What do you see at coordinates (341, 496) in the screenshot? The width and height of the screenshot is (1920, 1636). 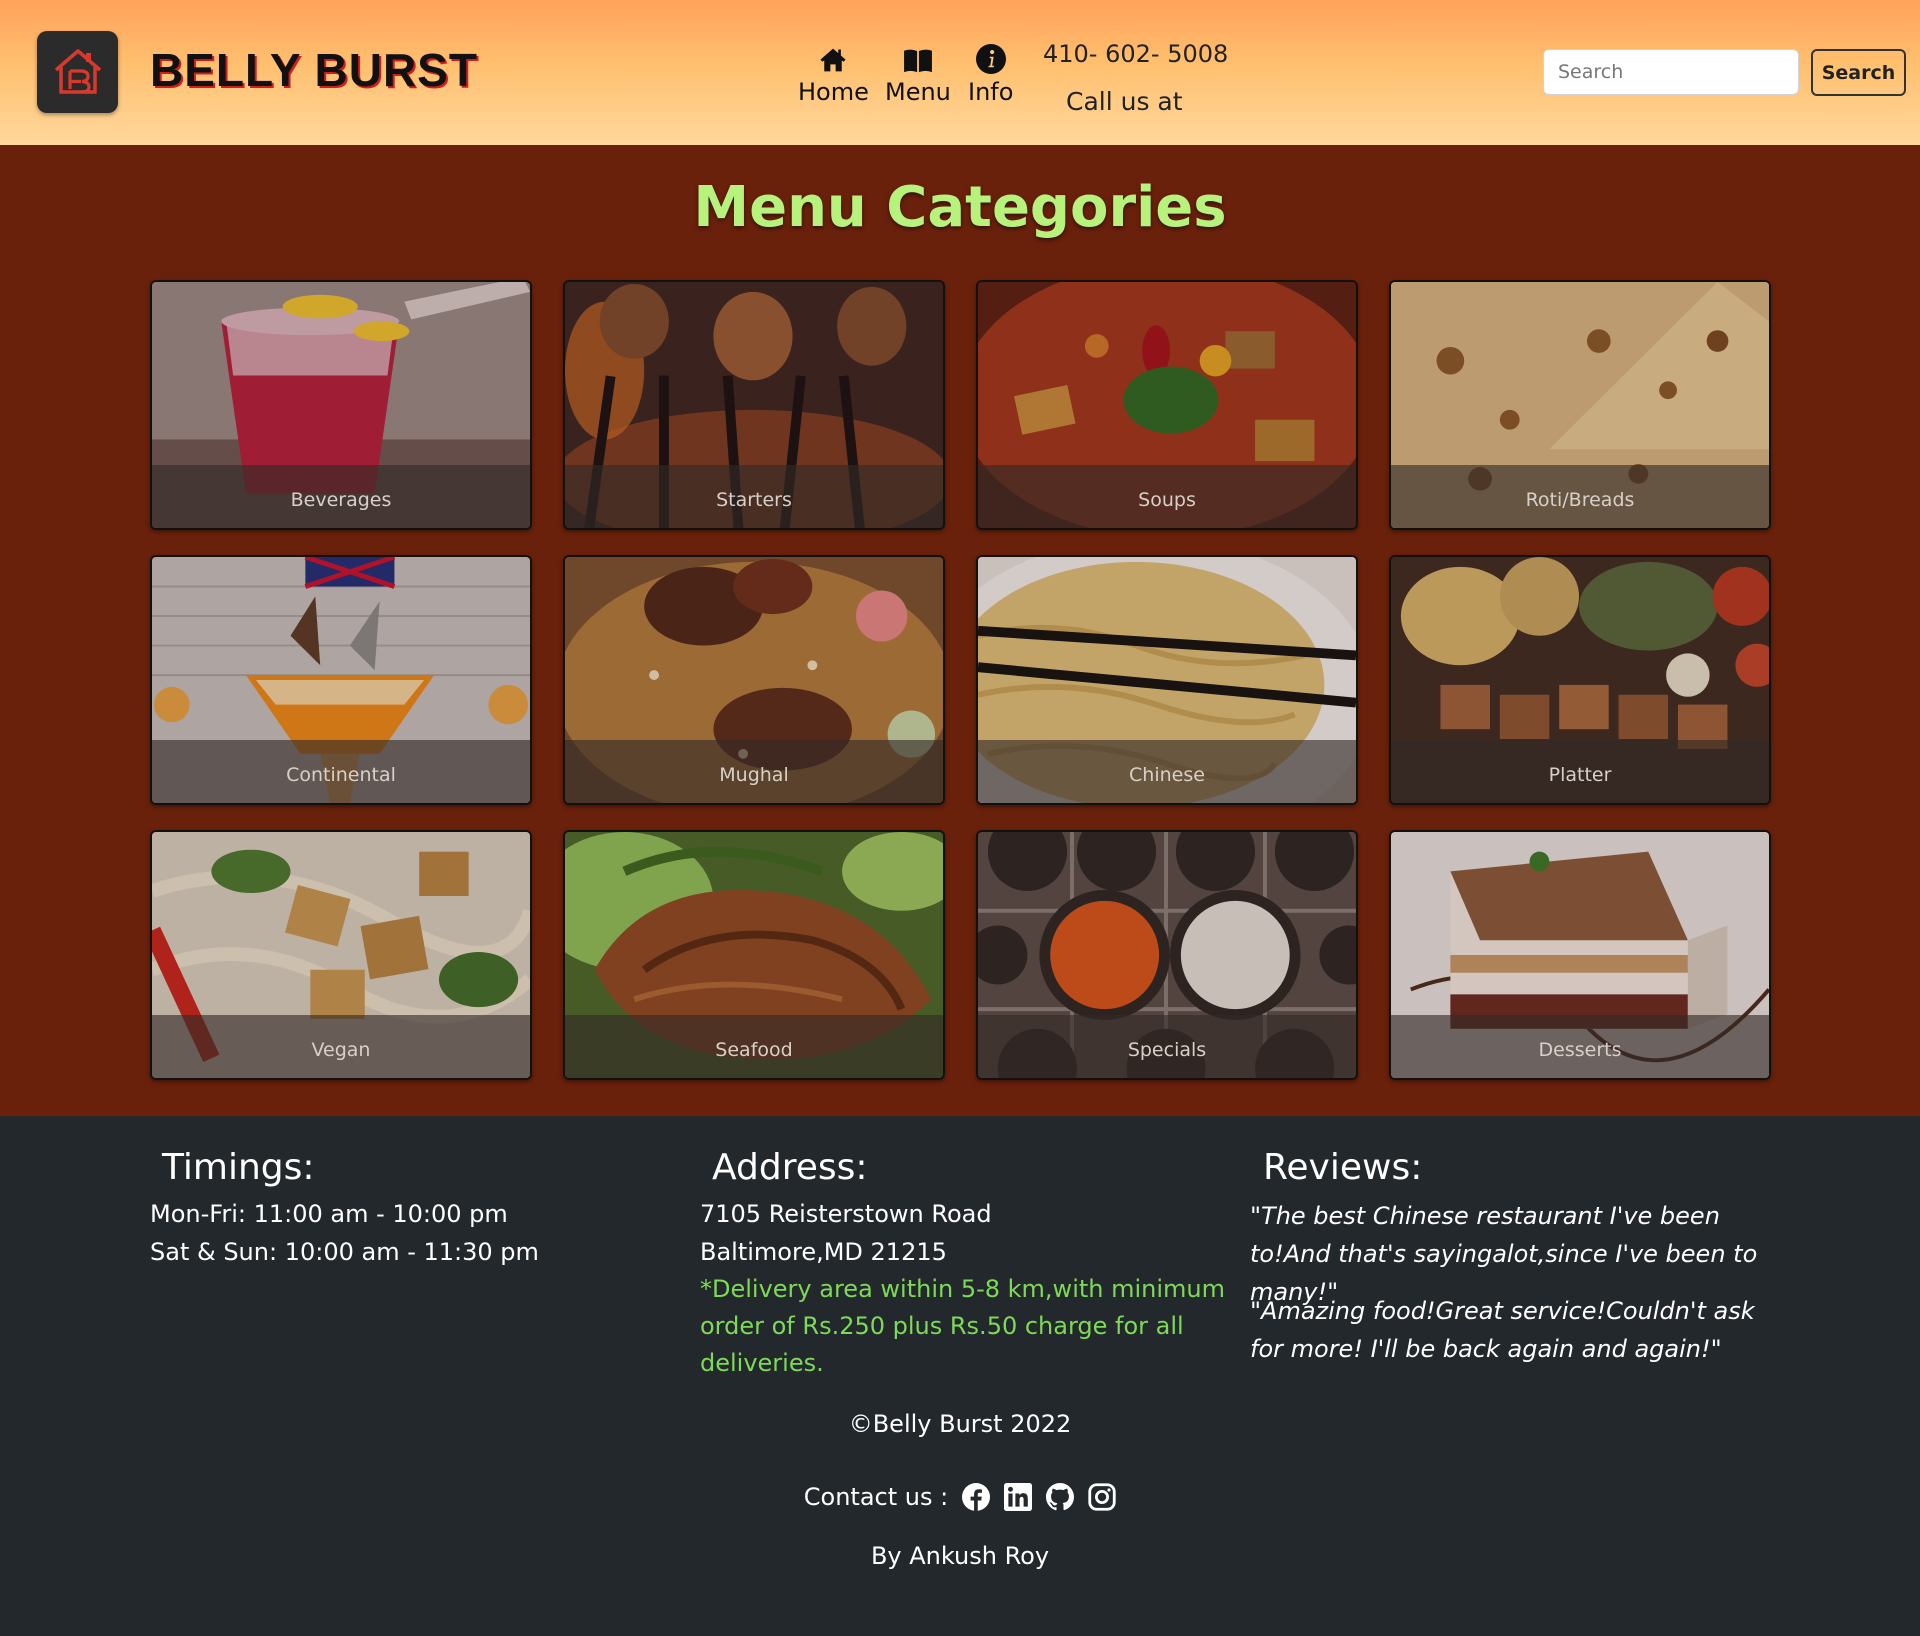 I see `category-label: Beverages` at bounding box center [341, 496].